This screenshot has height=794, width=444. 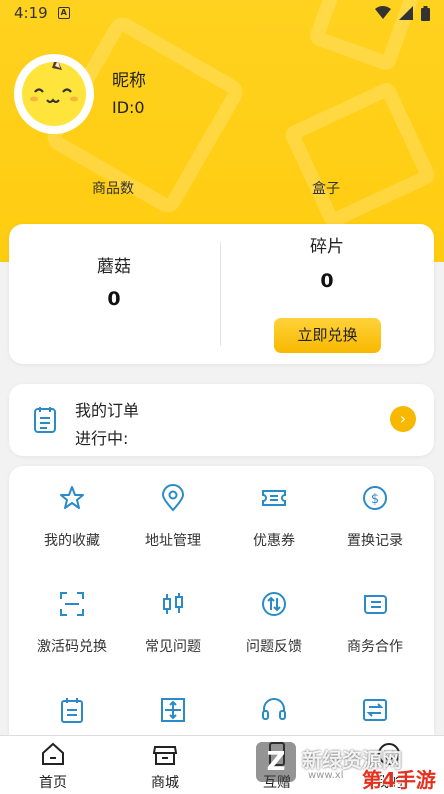 I want to click on decor-cube, so click(x=360, y=155).